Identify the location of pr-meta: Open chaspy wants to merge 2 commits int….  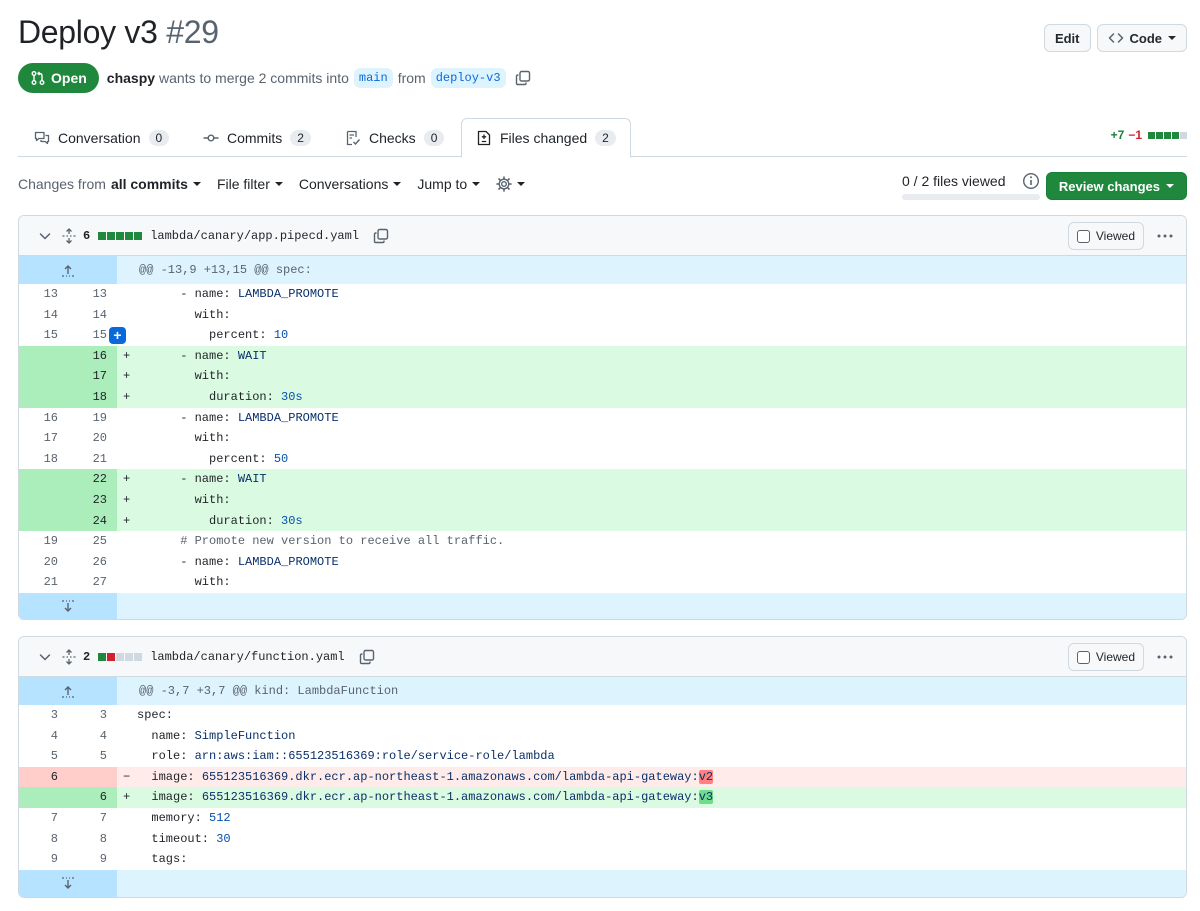
(274, 78).